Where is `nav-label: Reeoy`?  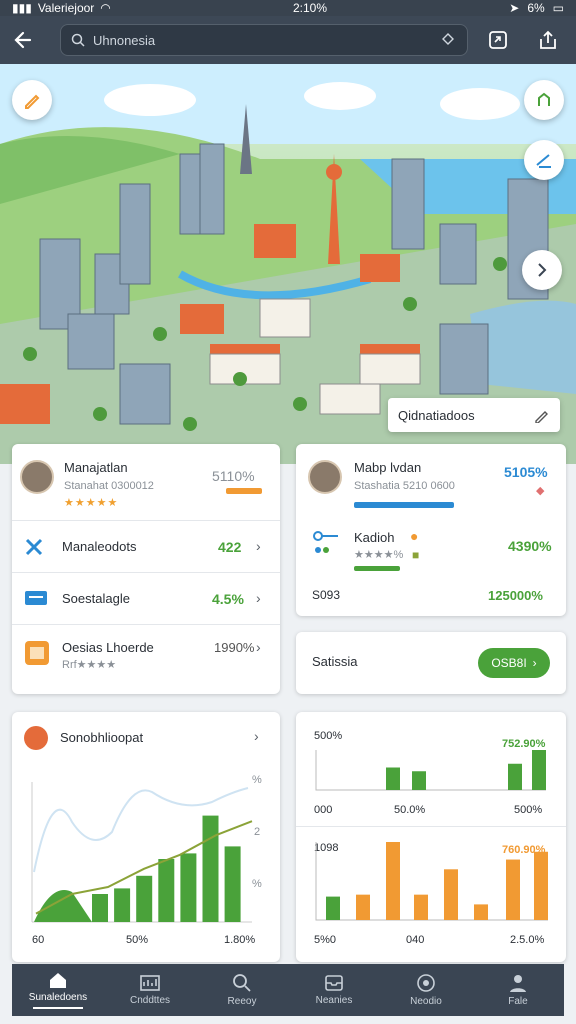
nav-label: Reeoy is located at coordinates (242, 1001).